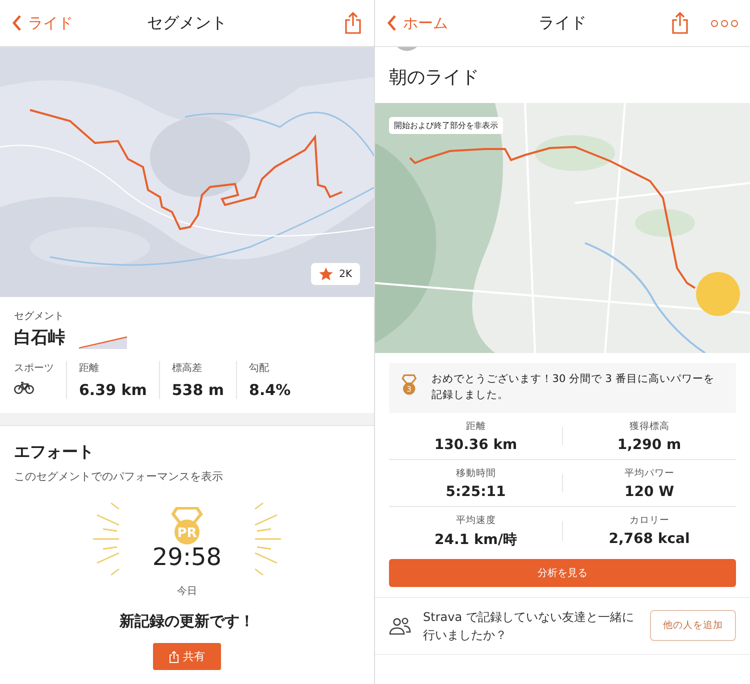 The height and width of the screenshot is (684, 750). What do you see at coordinates (400, 625) in the screenshot?
I see `people-icon` at bounding box center [400, 625].